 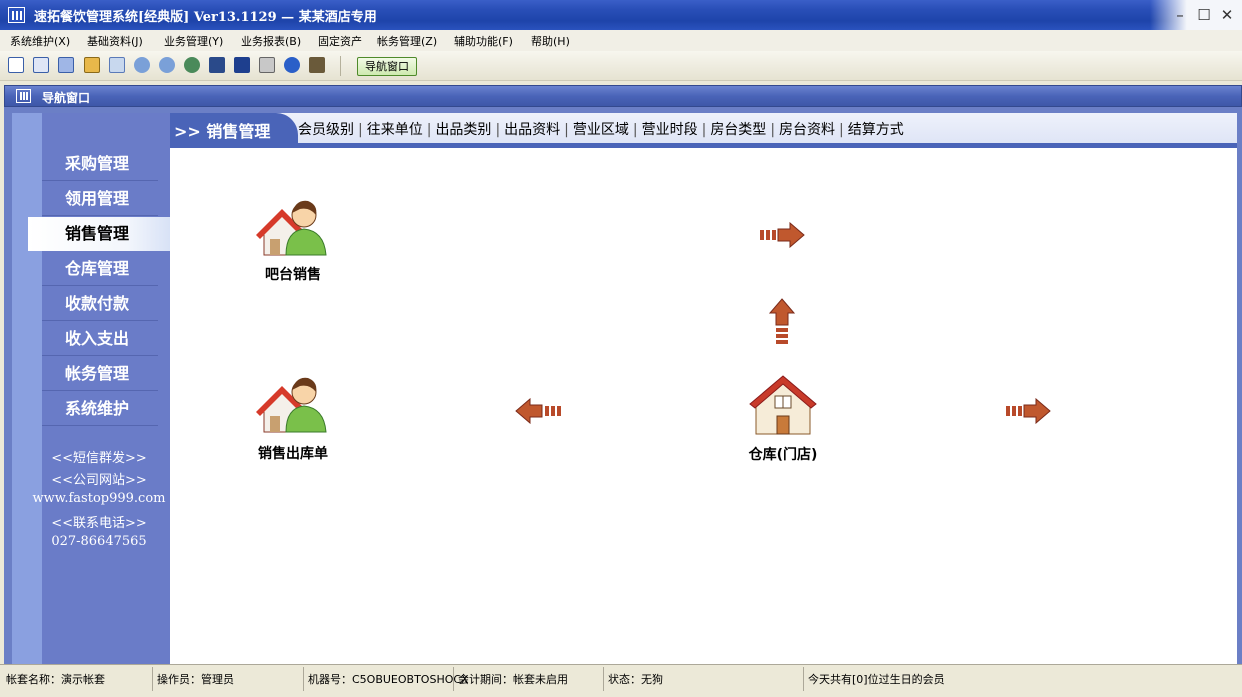 What do you see at coordinates (271, 41) in the screenshot?
I see `menu-reports: 业务报表(B)` at bounding box center [271, 41].